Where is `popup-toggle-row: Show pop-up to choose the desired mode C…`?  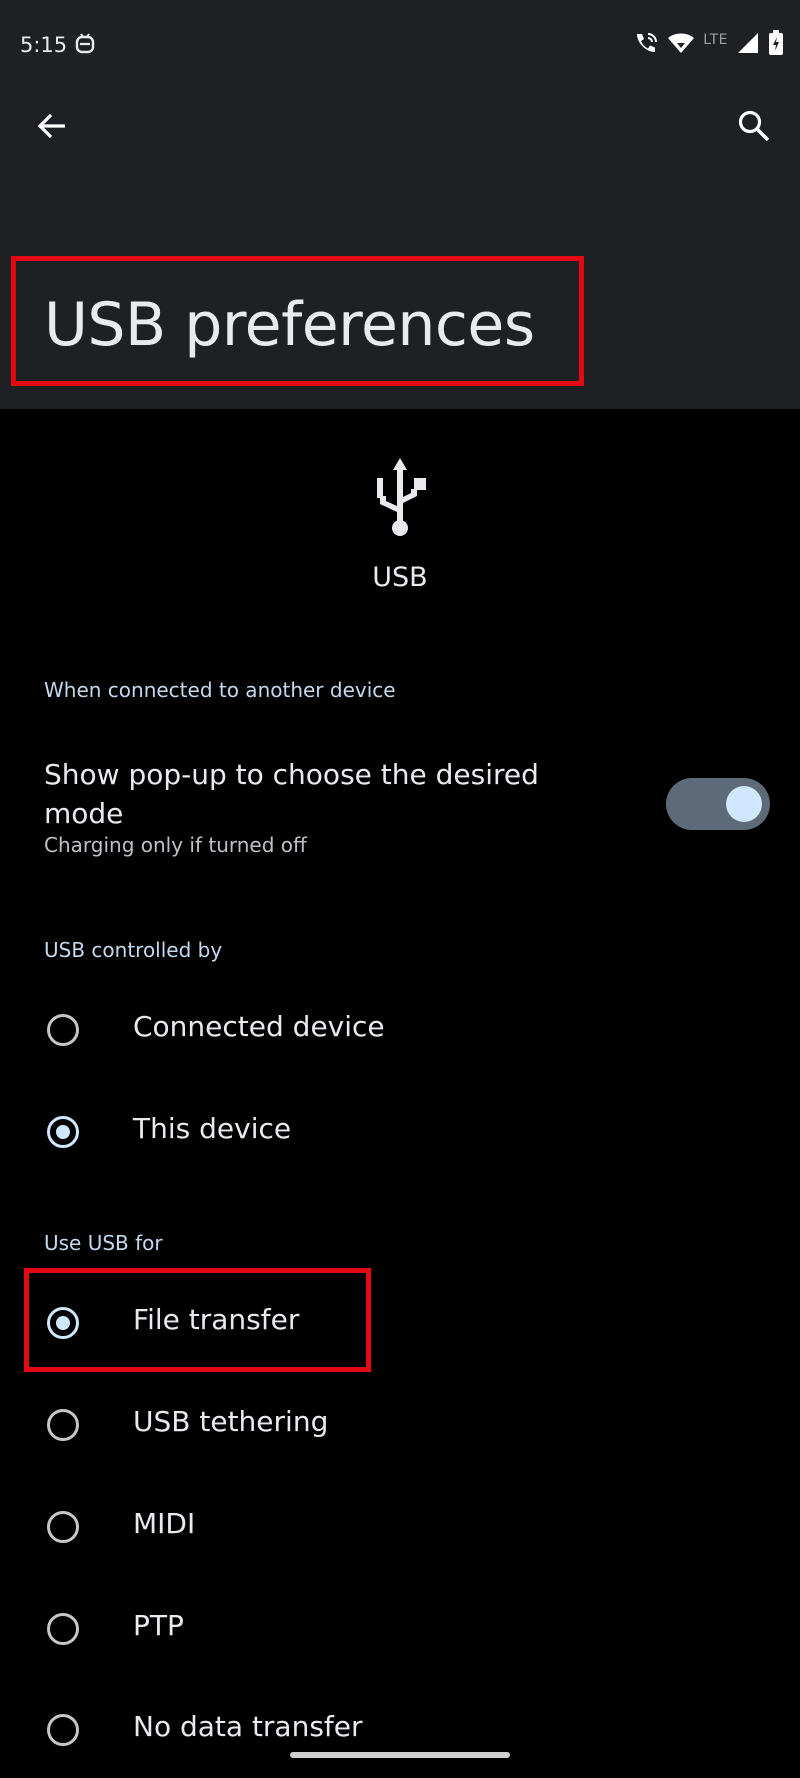 popup-toggle-row: Show pop-up to choose the desired mode C… is located at coordinates (400, 805).